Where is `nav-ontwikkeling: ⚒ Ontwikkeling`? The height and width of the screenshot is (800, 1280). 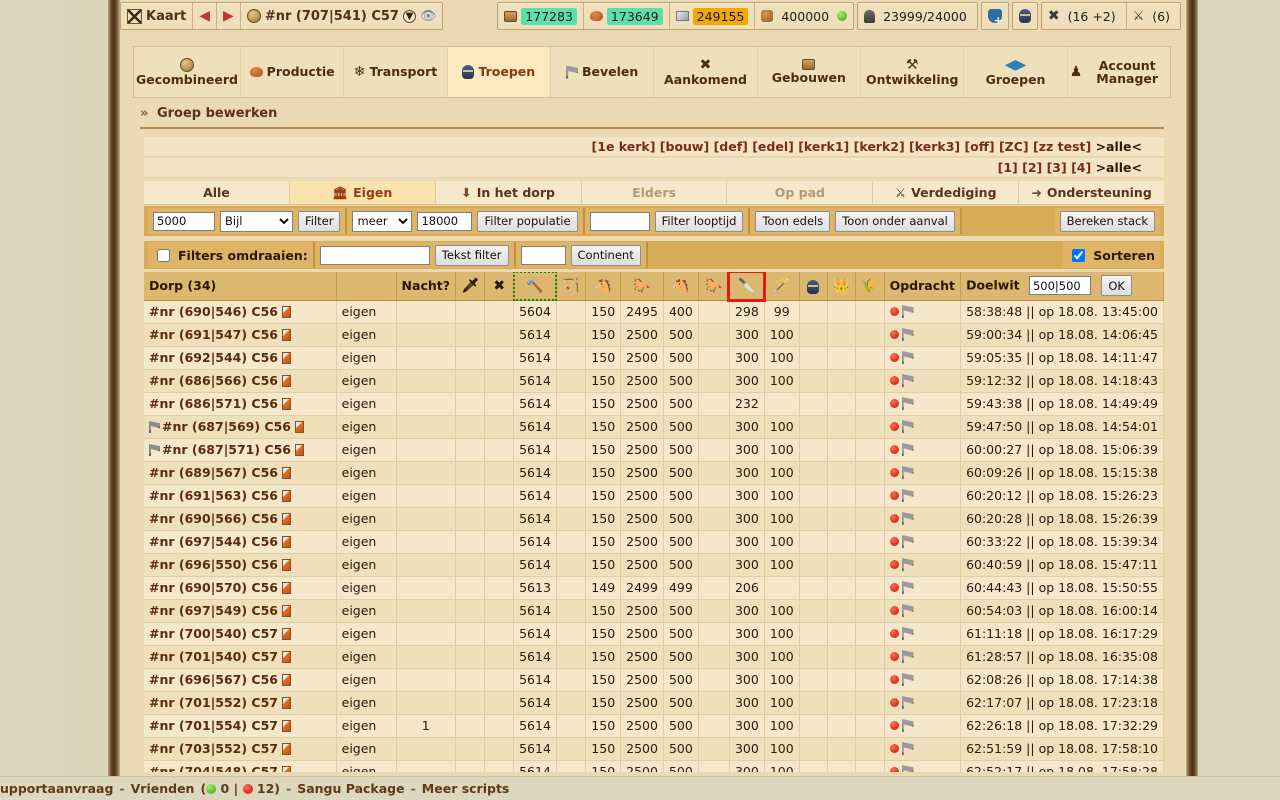 nav-ontwikkeling: ⚒ Ontwikkeling is located at coordinates (913, 72).